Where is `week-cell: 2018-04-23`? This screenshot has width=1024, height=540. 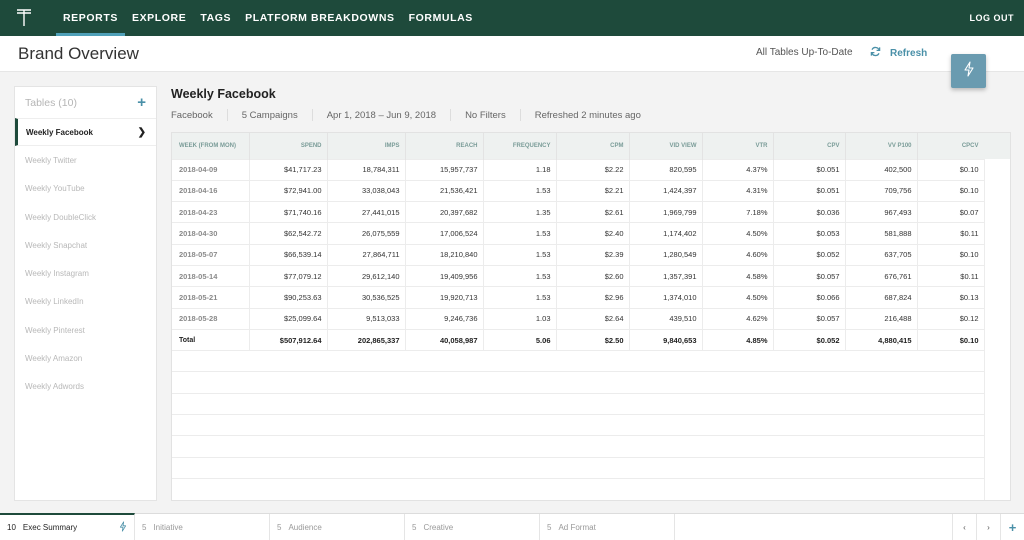
week-cell: 2018-04-23 is located at coordinates (211, 212).